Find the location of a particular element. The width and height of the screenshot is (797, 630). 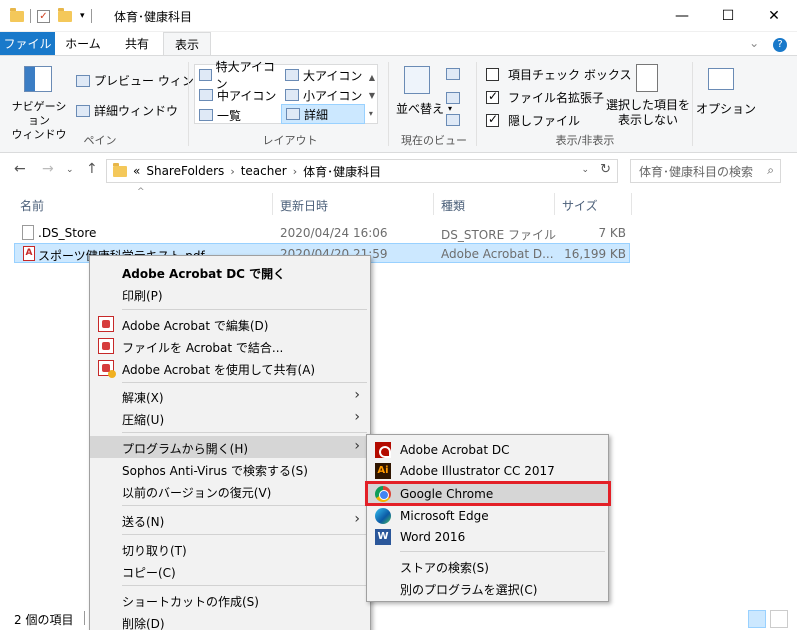

layout-details: 詳細 is located at coordinates (323, 114).